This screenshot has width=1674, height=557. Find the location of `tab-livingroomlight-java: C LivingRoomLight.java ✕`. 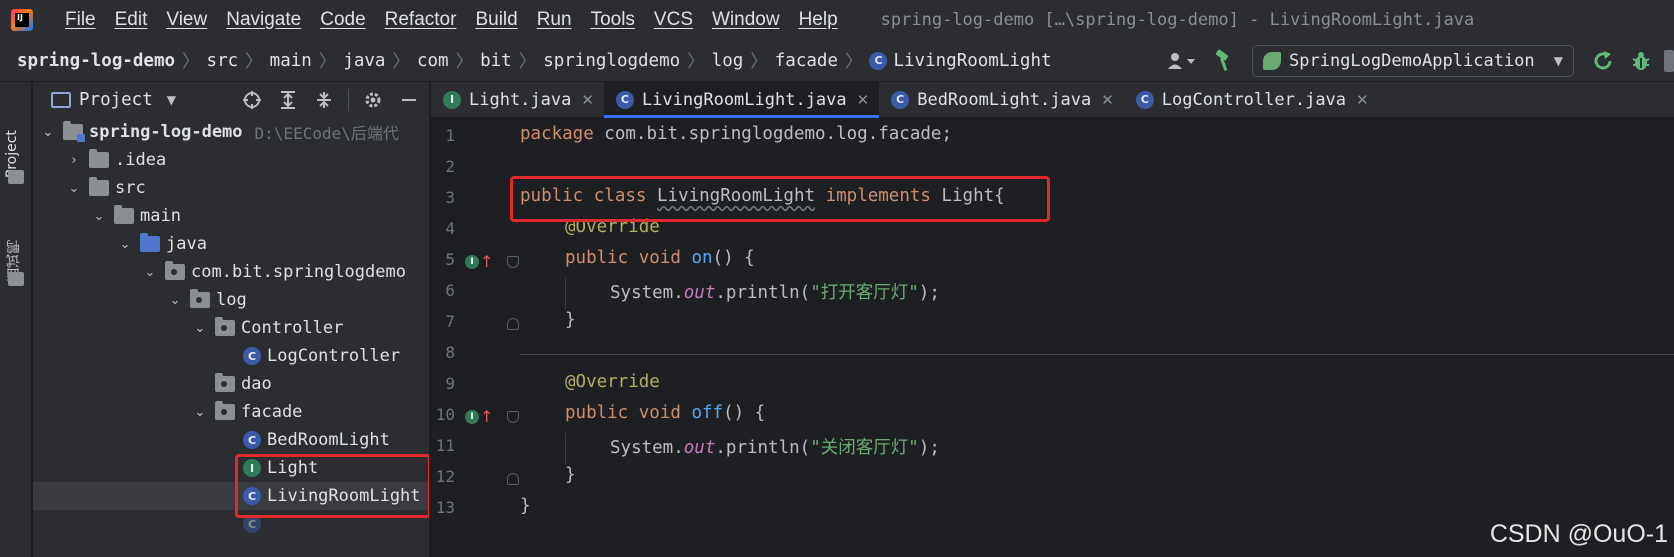

tab-livingroomlight-java: C LivingRoomLight.java ✕ is located at coordinates (741, 100).